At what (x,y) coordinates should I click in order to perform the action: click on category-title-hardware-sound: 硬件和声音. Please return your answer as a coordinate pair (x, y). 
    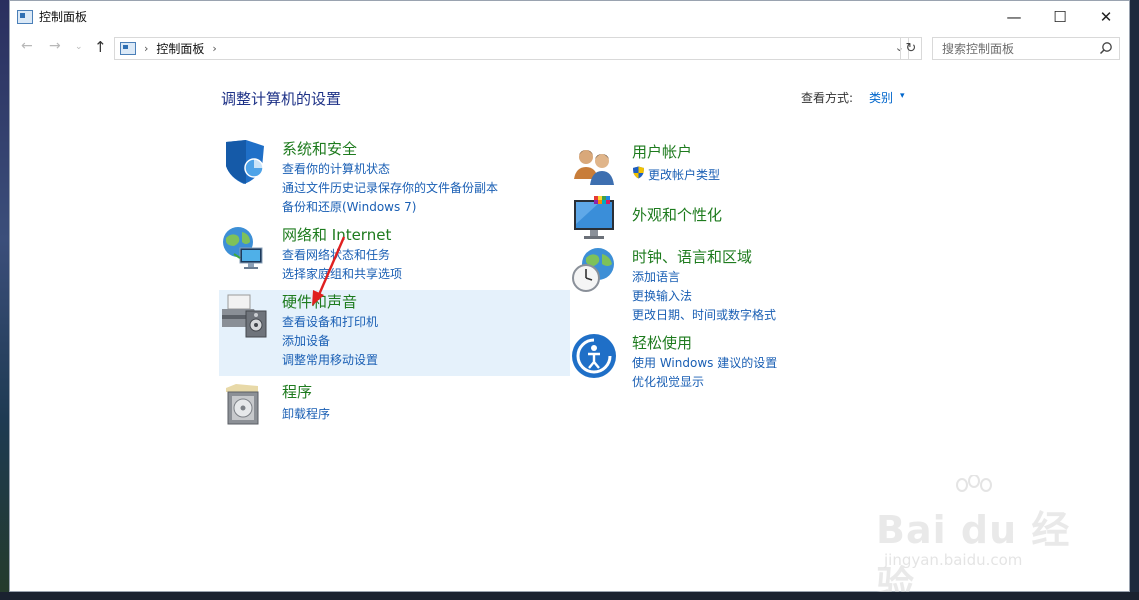
    Looking at the image, I should click on (319, 301).